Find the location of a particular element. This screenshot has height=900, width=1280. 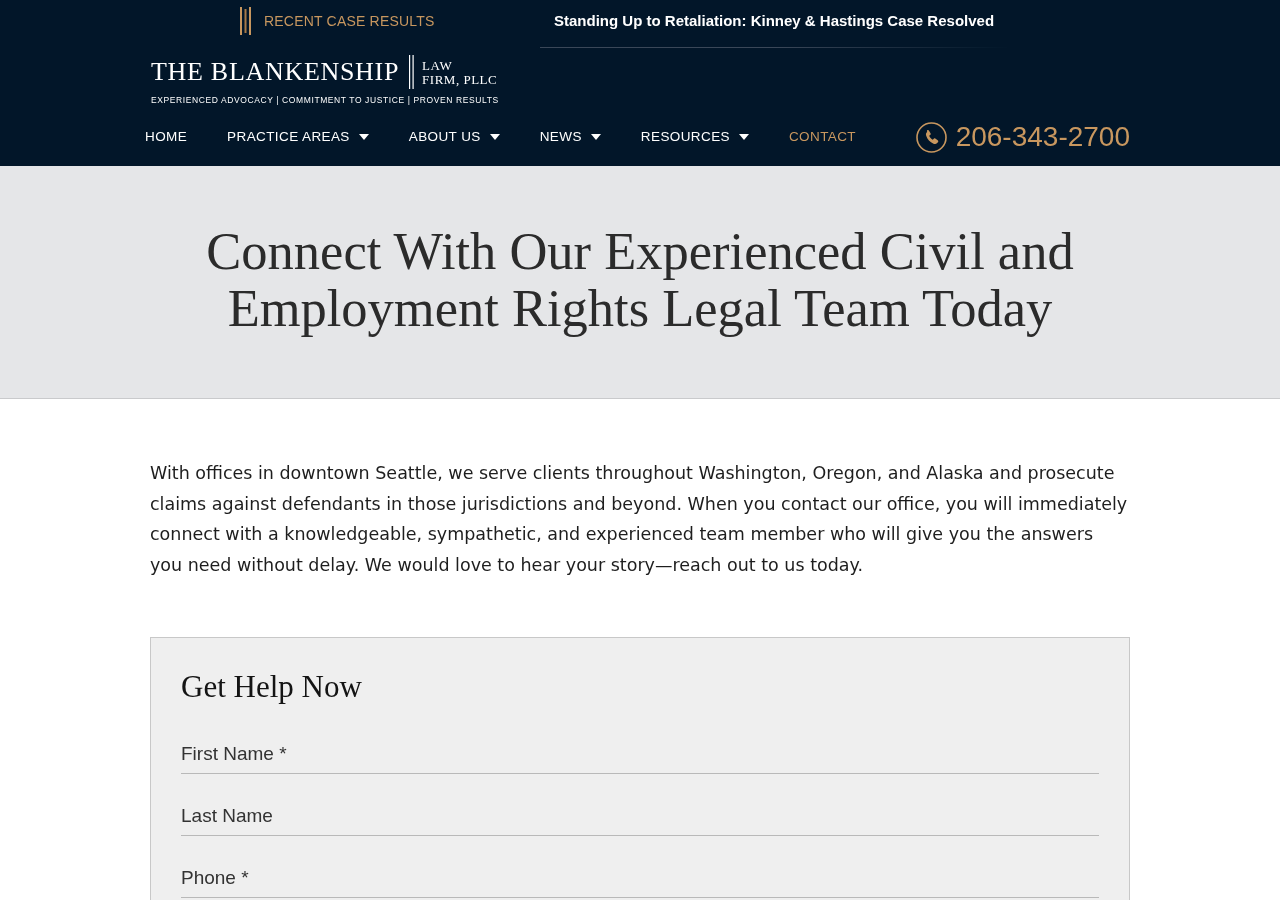

case-headline-link: Standing Up to Retaliation: Kinney & Hastings Case Resolved is located at coordinates (774, 21).